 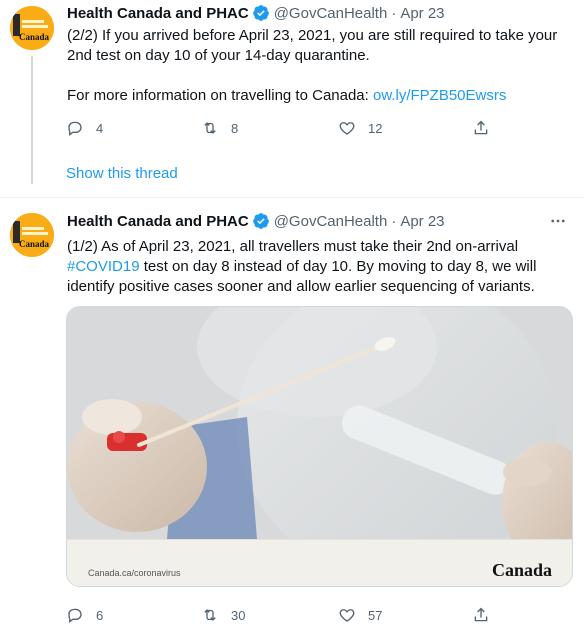 What do you see at coordinates (100, 128) in the screenshot?
I see `reply-count: 4` at bounding box center [100, 128].